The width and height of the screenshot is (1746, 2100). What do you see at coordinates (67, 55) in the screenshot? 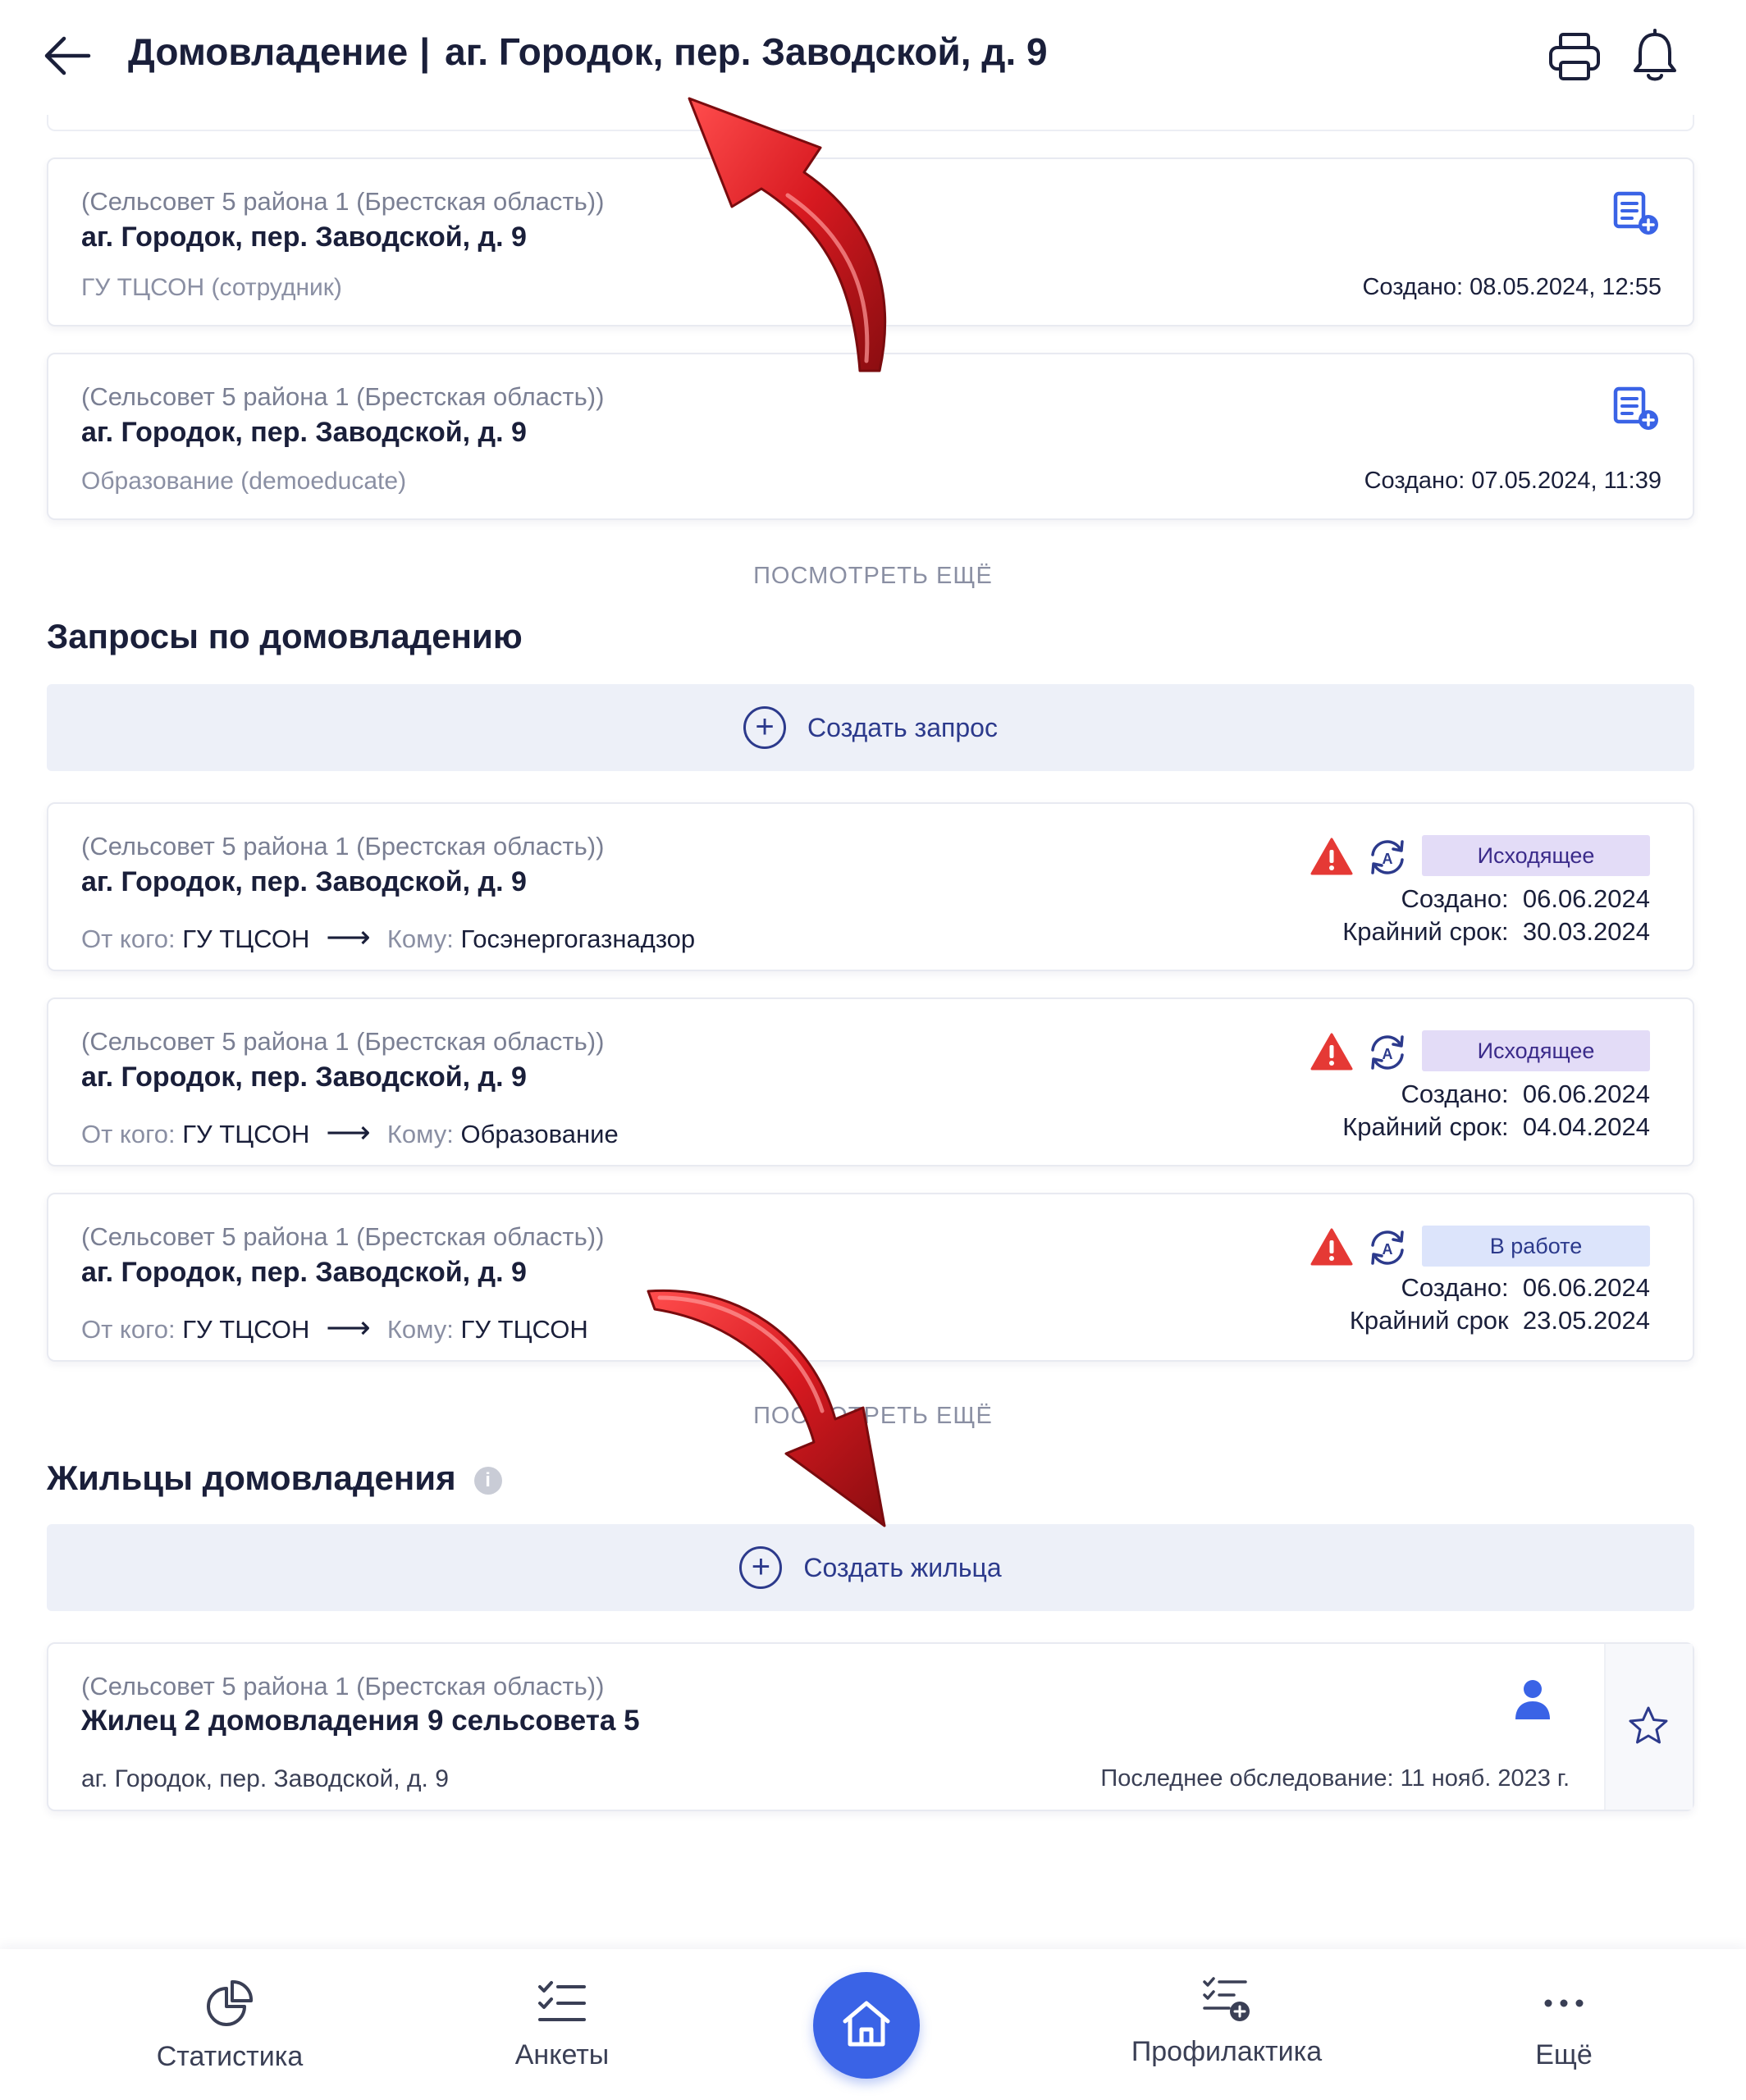
I see `back-arrow-icon` at bounding box center [67, 55].